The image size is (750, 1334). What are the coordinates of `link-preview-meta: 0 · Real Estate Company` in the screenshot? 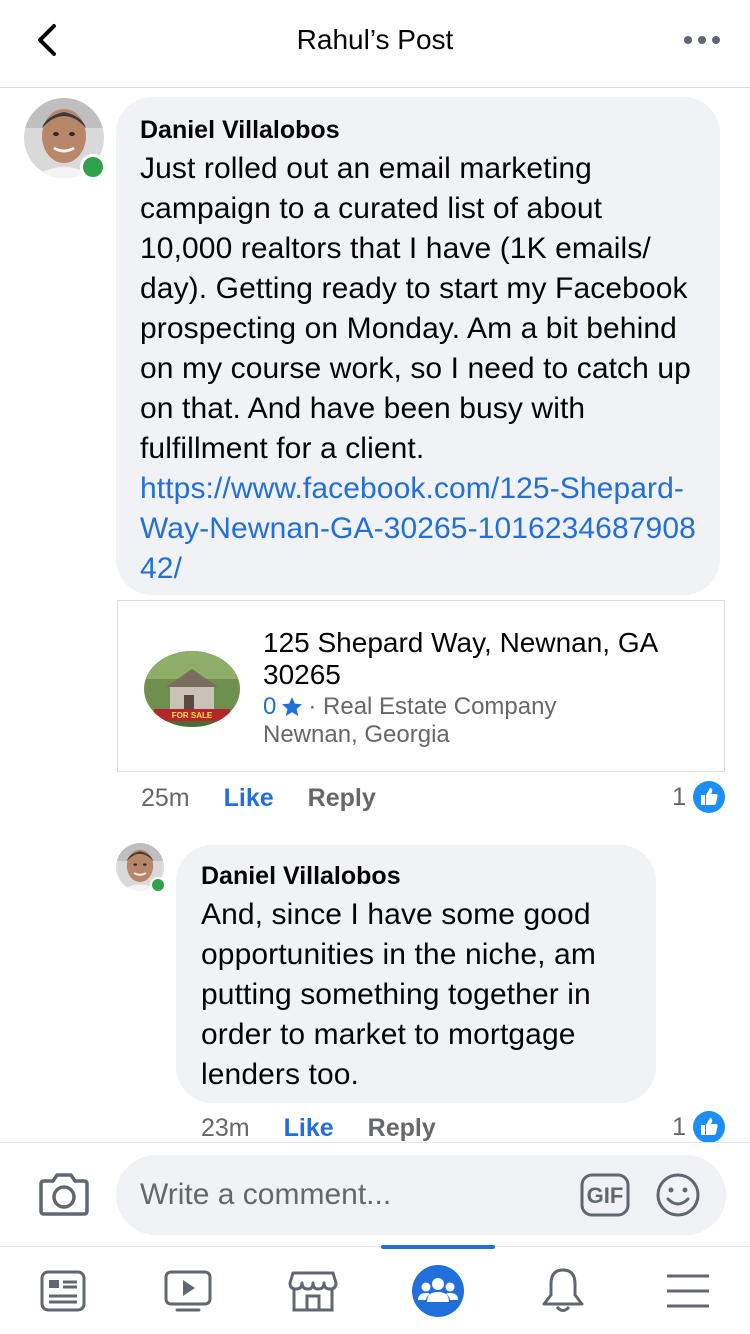 It's located at (409, 707).